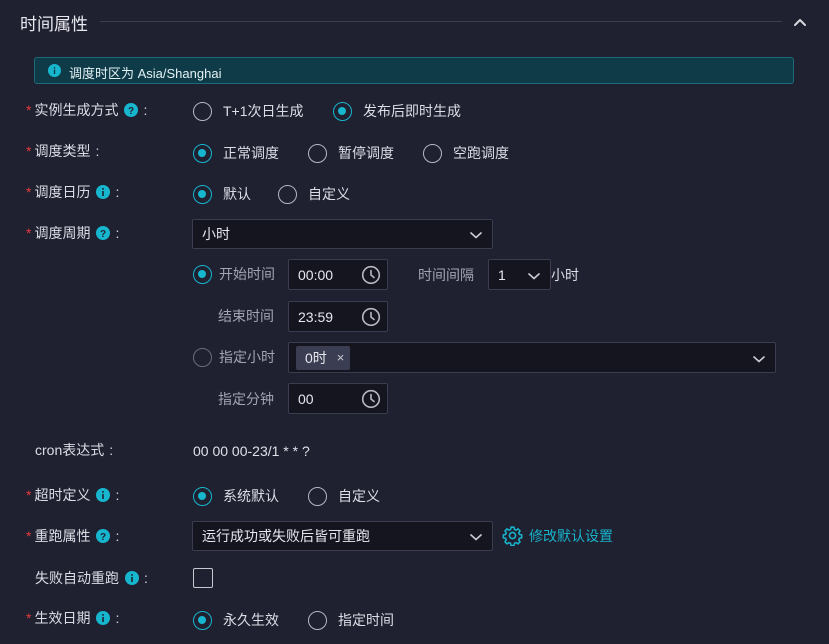  I want to click on radio-calendar-default: 默认, so click(222, 194).